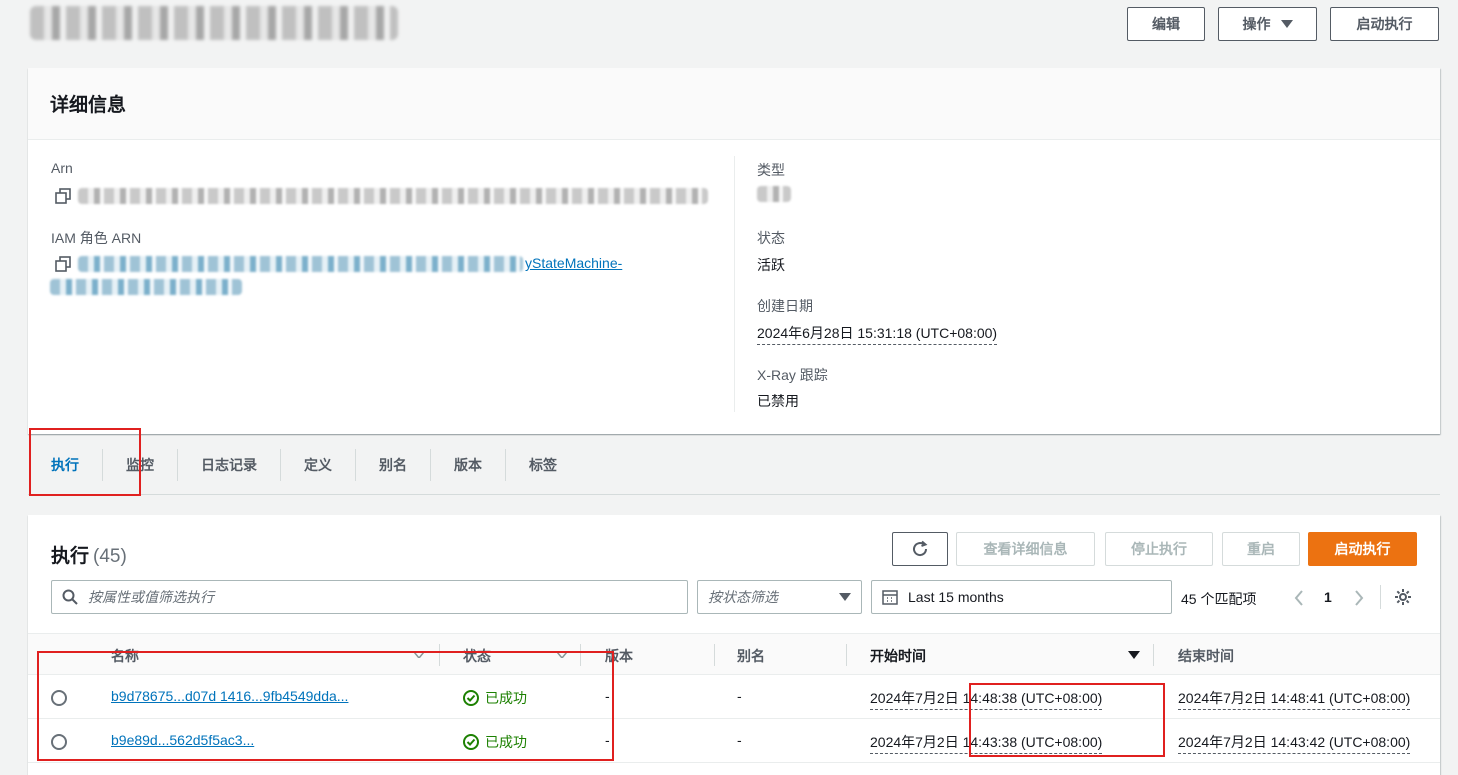  I want to click on executions-heading: 执行 (45), so click(89, 554).